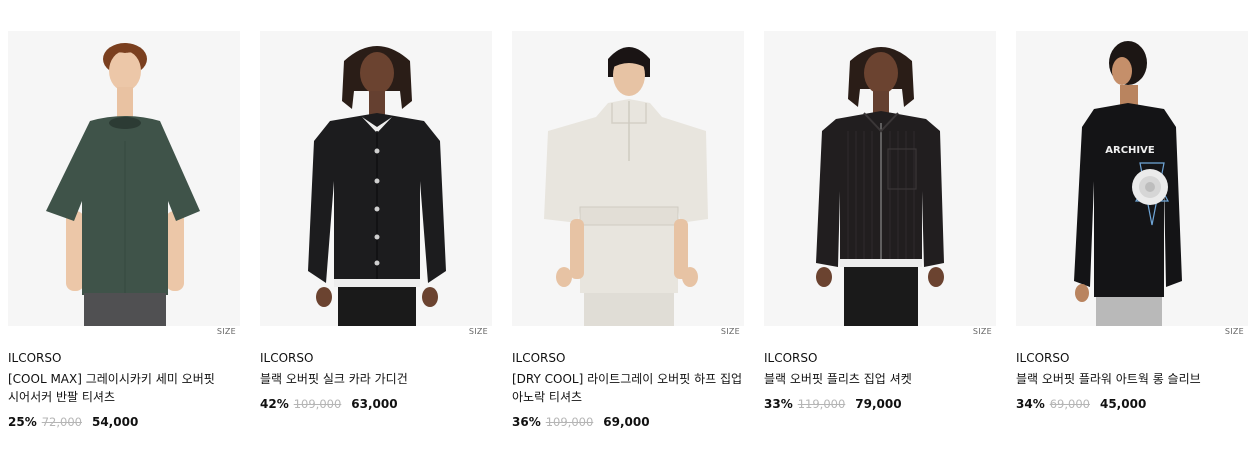  Describe the element at coordinates (1069, 404) in the screenshot. I see `original-price: 69,000` at that location.